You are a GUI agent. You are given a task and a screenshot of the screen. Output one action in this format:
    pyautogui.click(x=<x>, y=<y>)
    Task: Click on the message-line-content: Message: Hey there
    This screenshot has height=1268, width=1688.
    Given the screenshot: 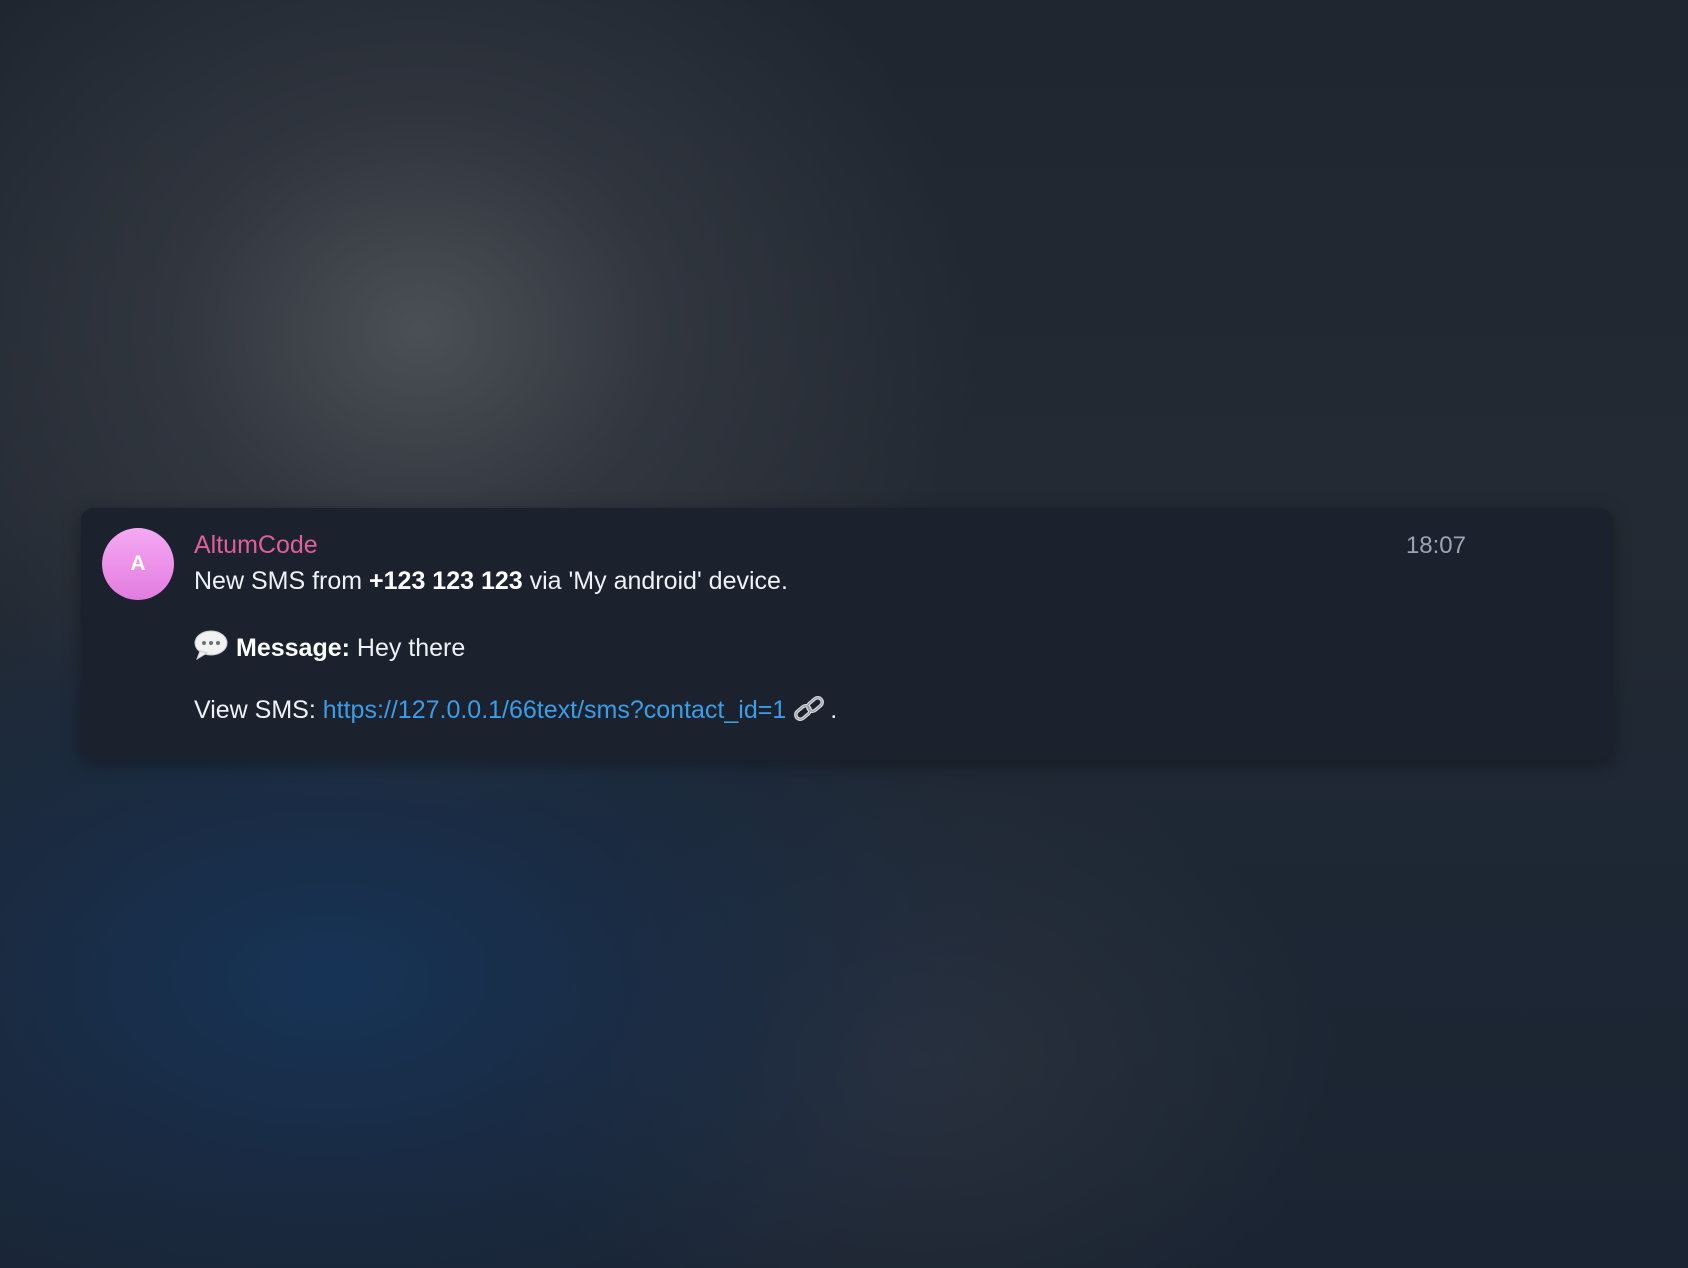 What is the action you would take?
    pyautogui.click(x=329, y=648)
    